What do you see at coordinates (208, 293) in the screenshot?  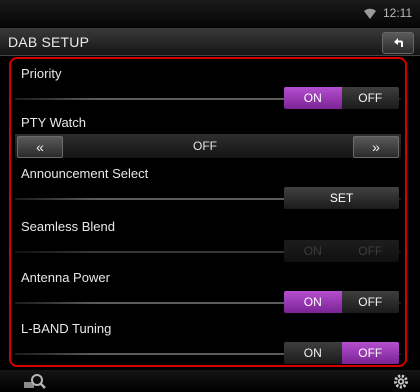 I see `antenna-power-row: Antenna Power ON OFF` at bounding box center [208, 293].